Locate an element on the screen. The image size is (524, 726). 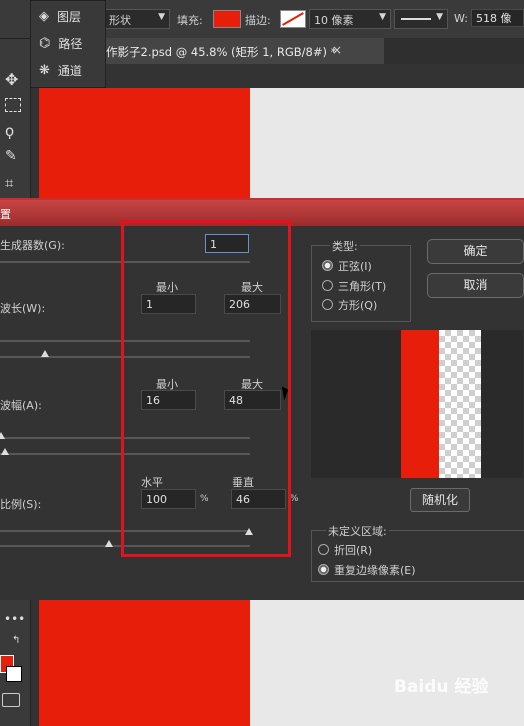
radio-wrap-label: 折回(R) is located at coordinates (353, 550).